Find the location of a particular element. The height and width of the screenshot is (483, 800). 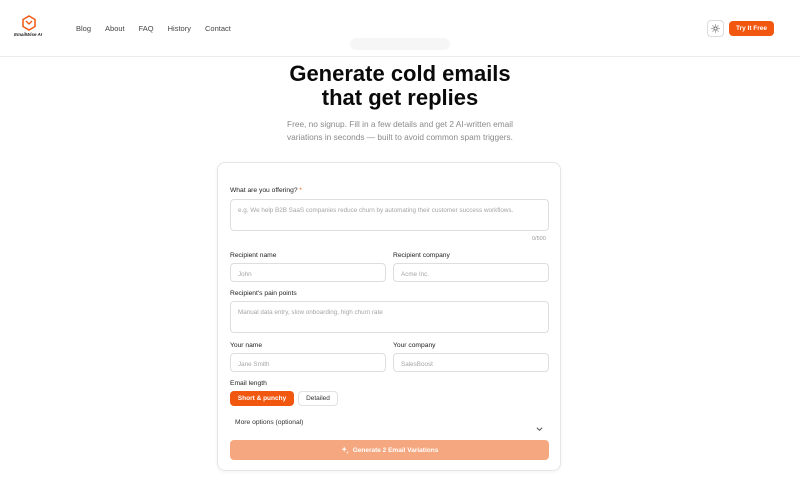

nav-link-faq: FAQ is located at coordinates (146, 28).